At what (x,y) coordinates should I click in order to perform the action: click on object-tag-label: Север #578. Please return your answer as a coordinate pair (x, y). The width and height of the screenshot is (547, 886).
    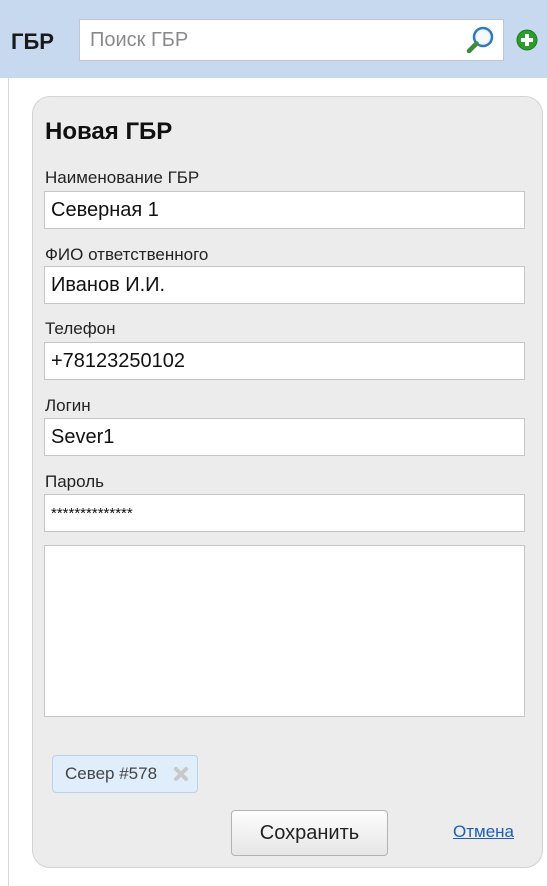
    Looking at the image, I should click on (111, 773).